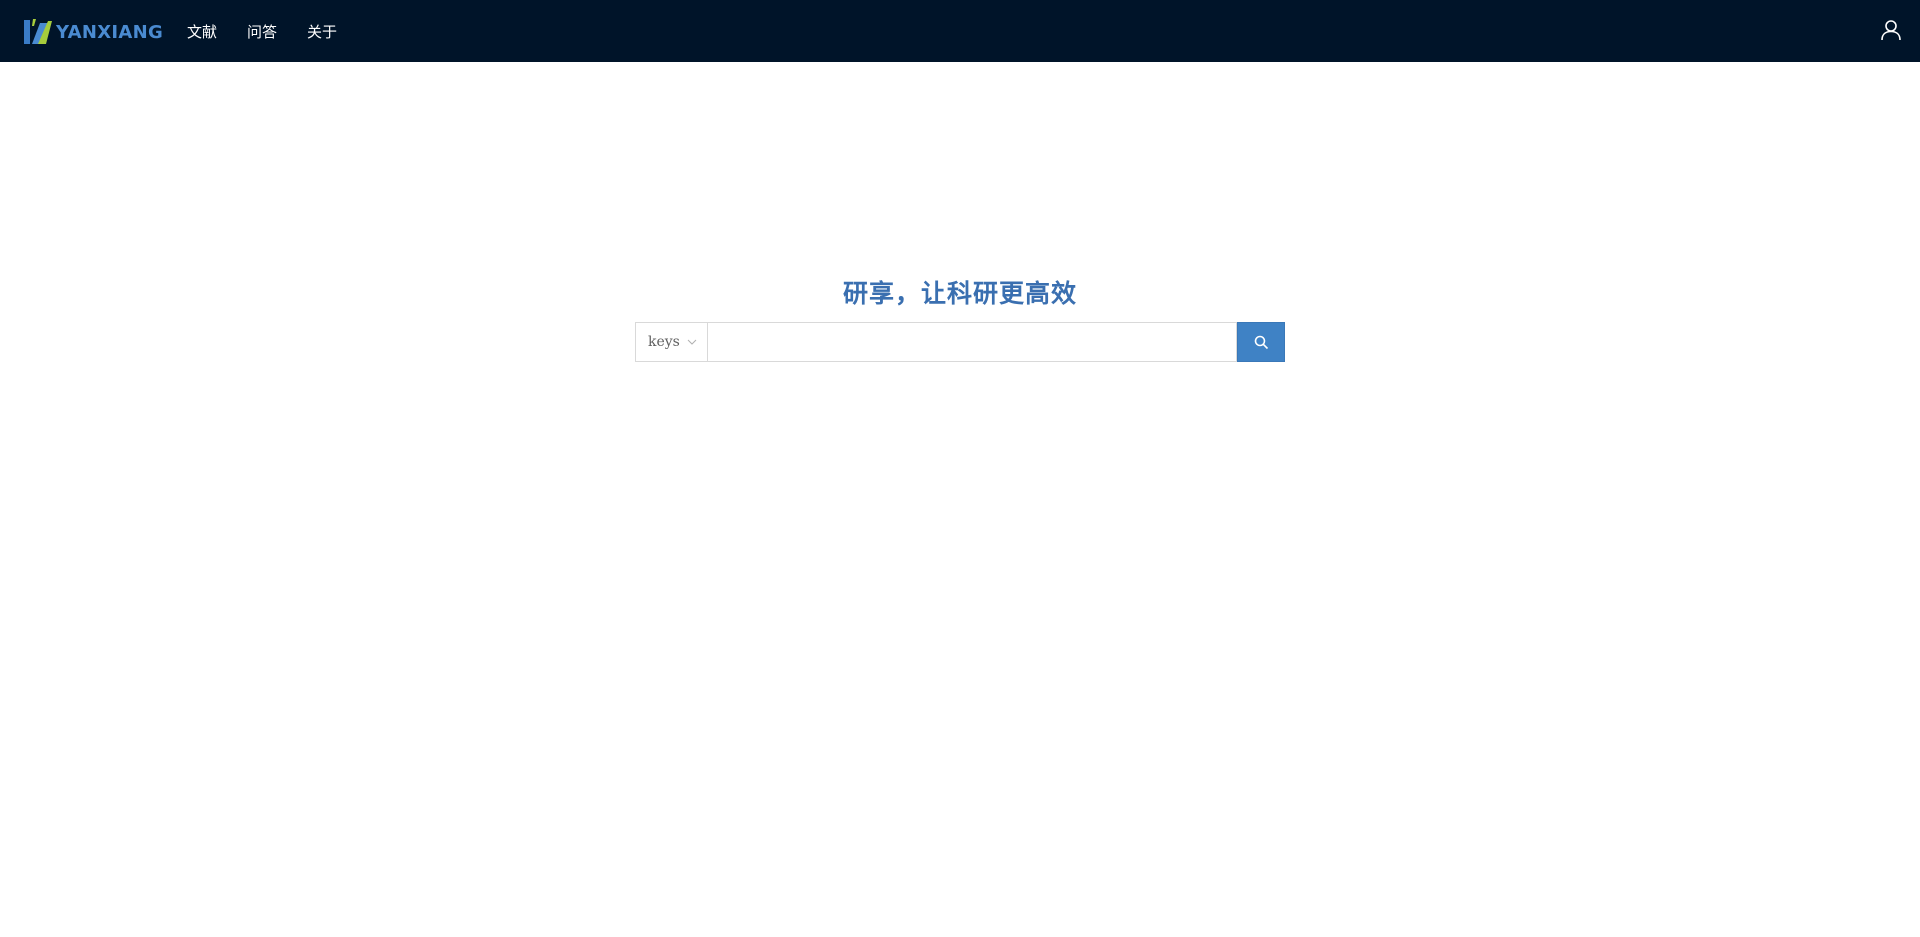 This screenshot has height=937, width=1920. I want to click on search-bar: keys, so click(960, 342).